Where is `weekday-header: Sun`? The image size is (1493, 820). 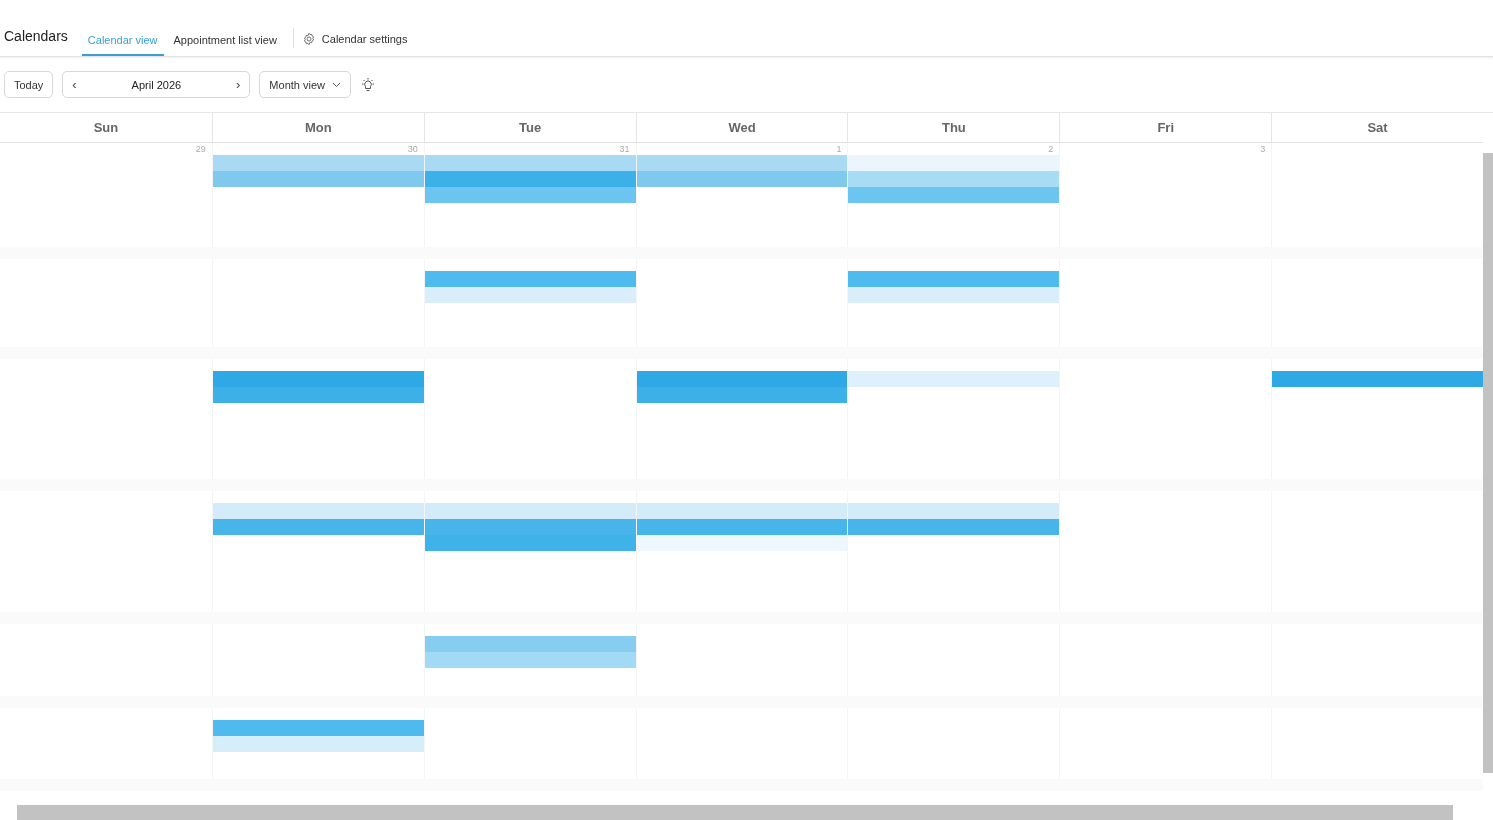
weekday-header: Sun is located at coordinates (106, 128).